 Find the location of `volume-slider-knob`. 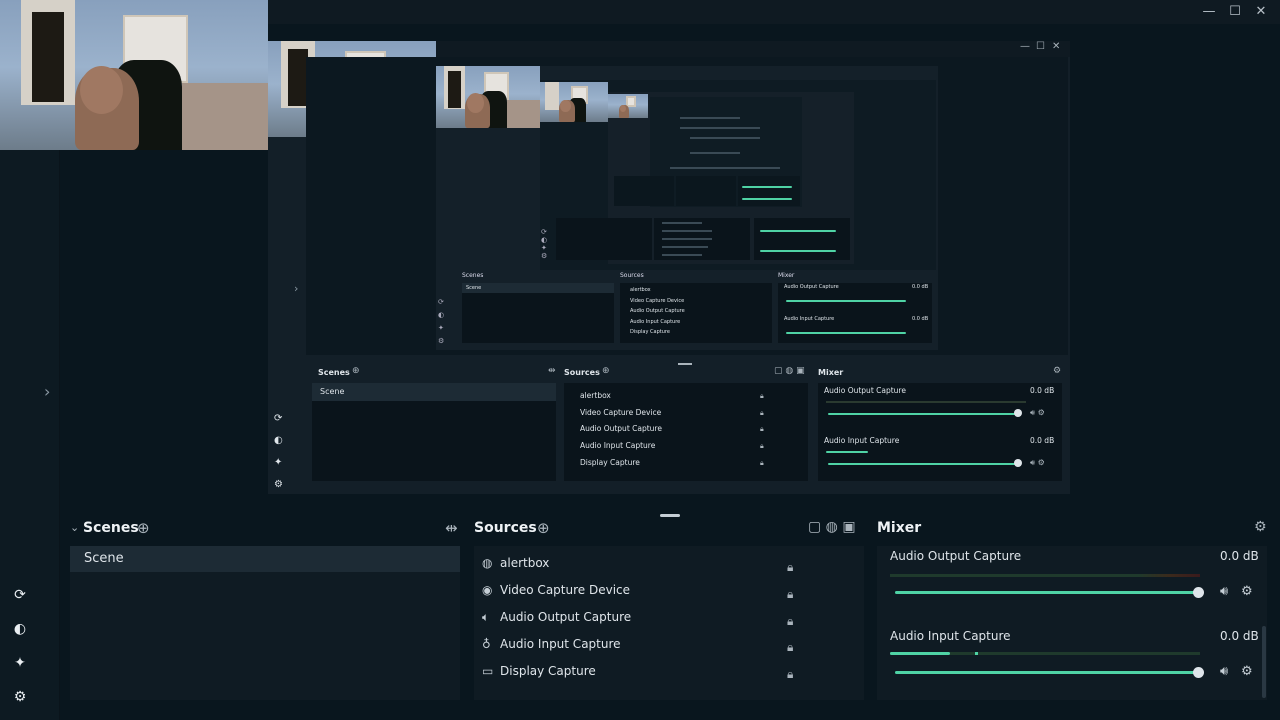

volume-slider-knob is located at coordinates (1198, 592).